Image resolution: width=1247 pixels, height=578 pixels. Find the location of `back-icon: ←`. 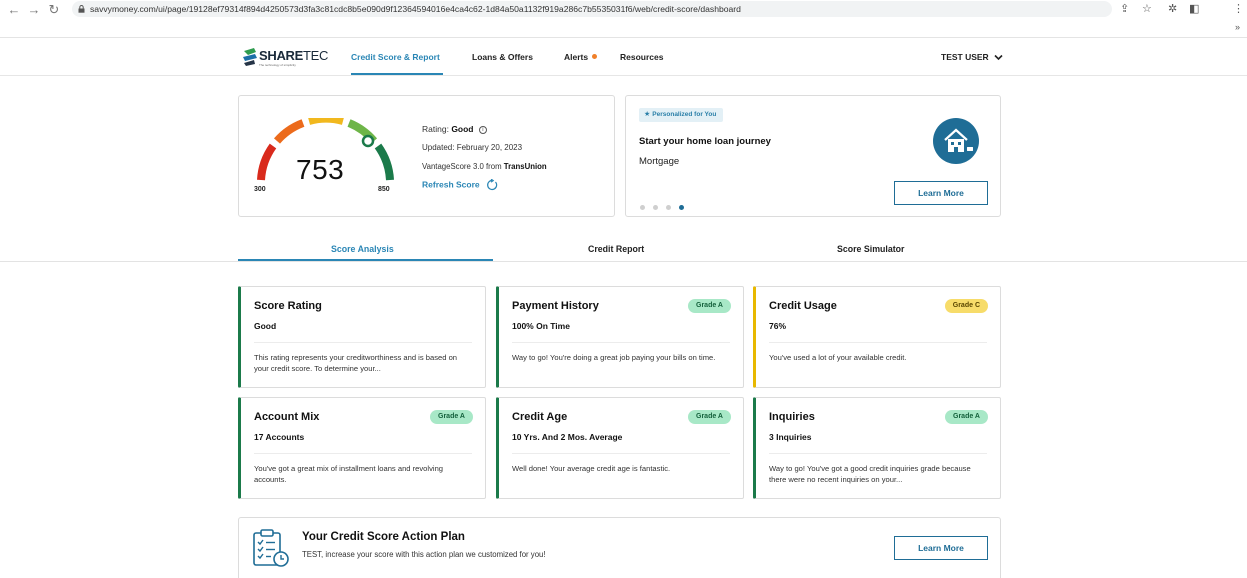

back-icon: ← is located at coordinates (14, 10).